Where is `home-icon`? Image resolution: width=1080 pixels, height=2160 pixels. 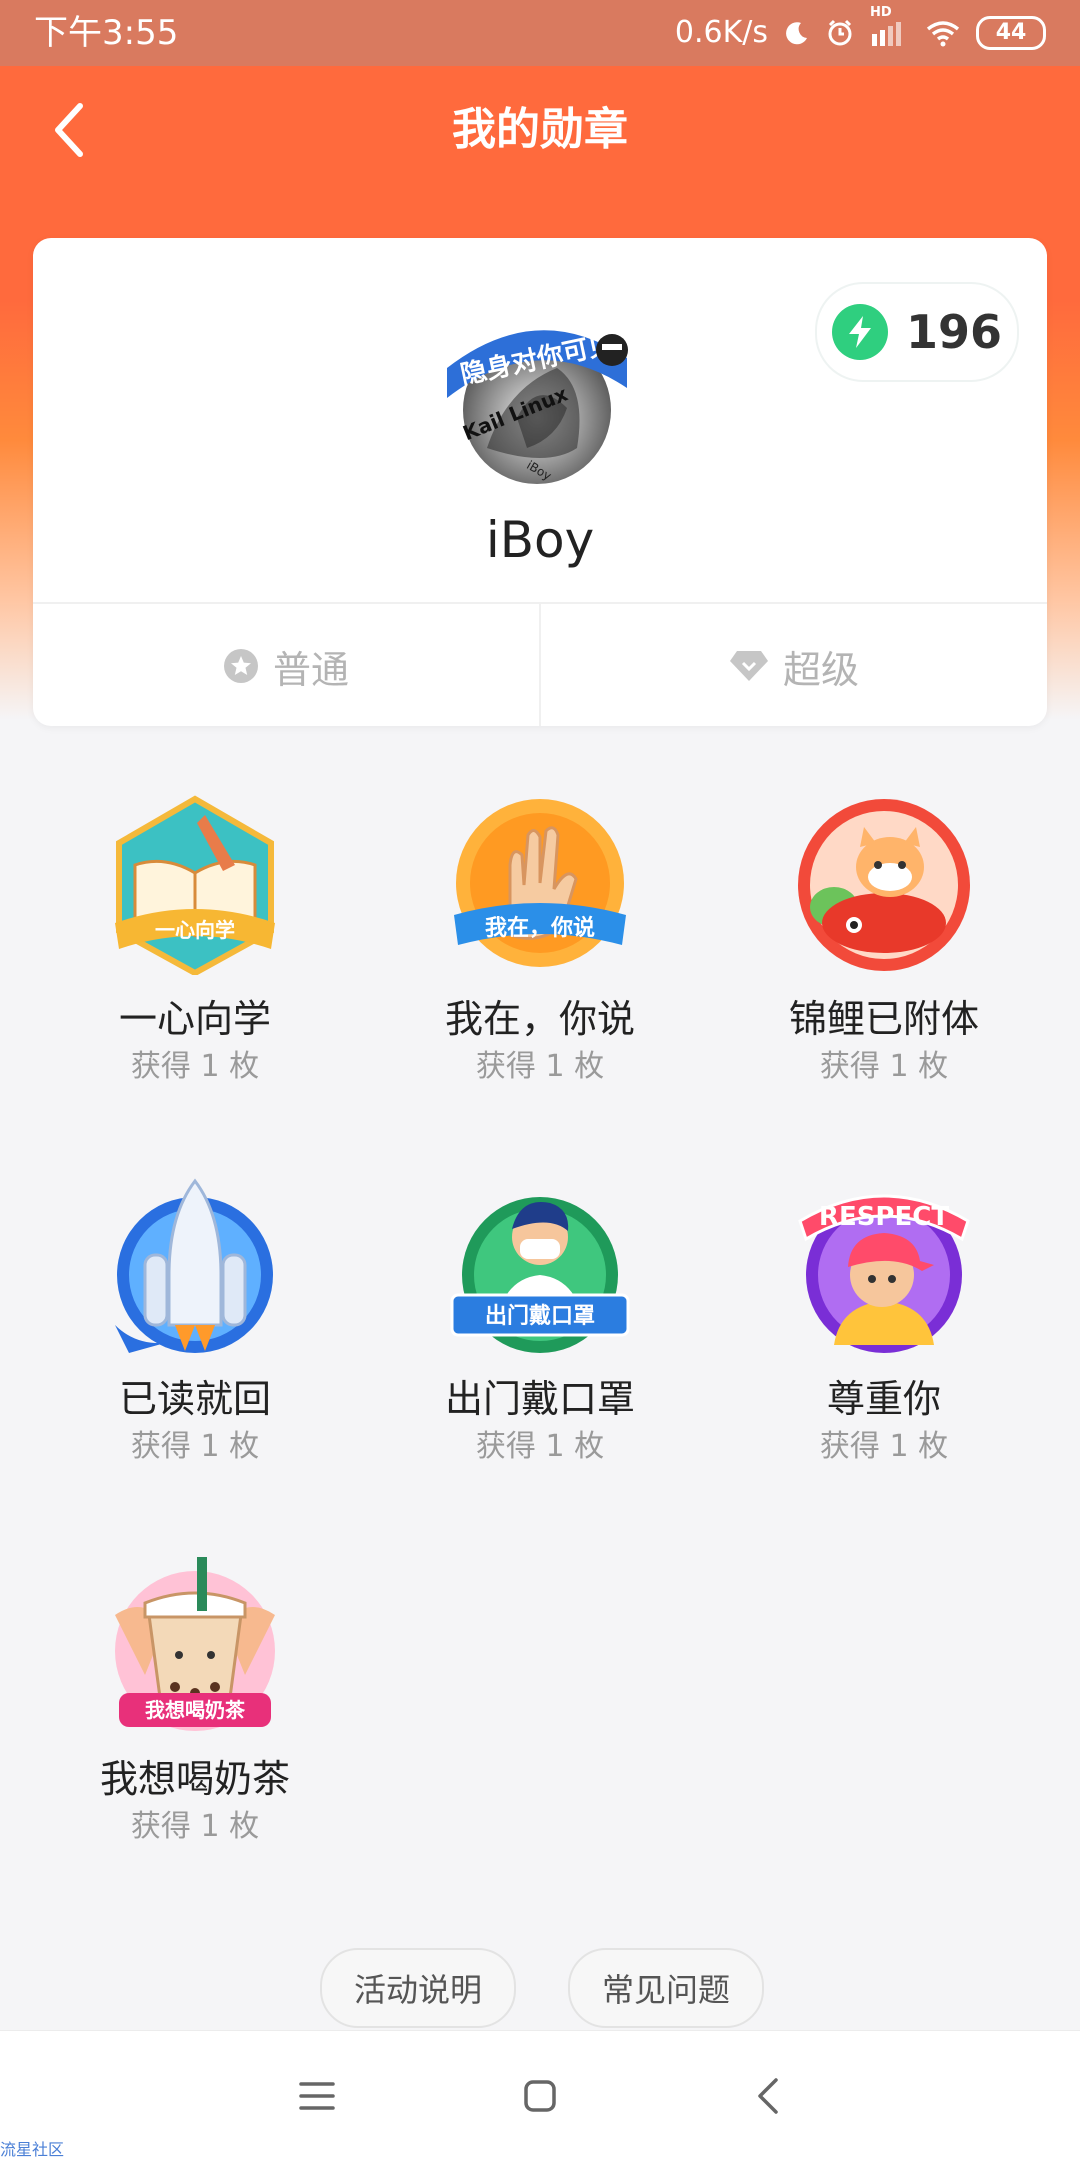
home-icon is located at coordinates (540, 2096).